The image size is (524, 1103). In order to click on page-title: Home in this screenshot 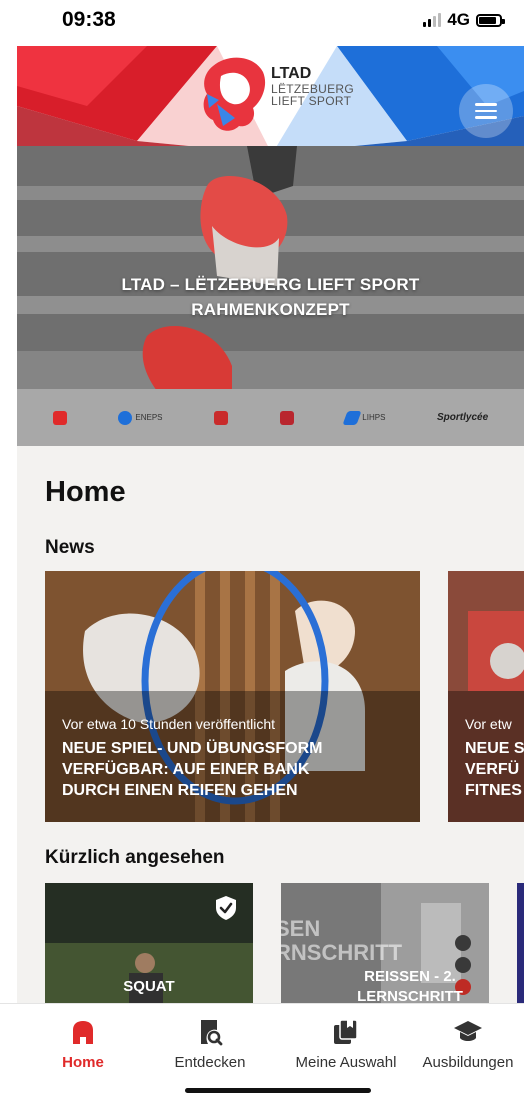, I will do `click(85, 492)`.